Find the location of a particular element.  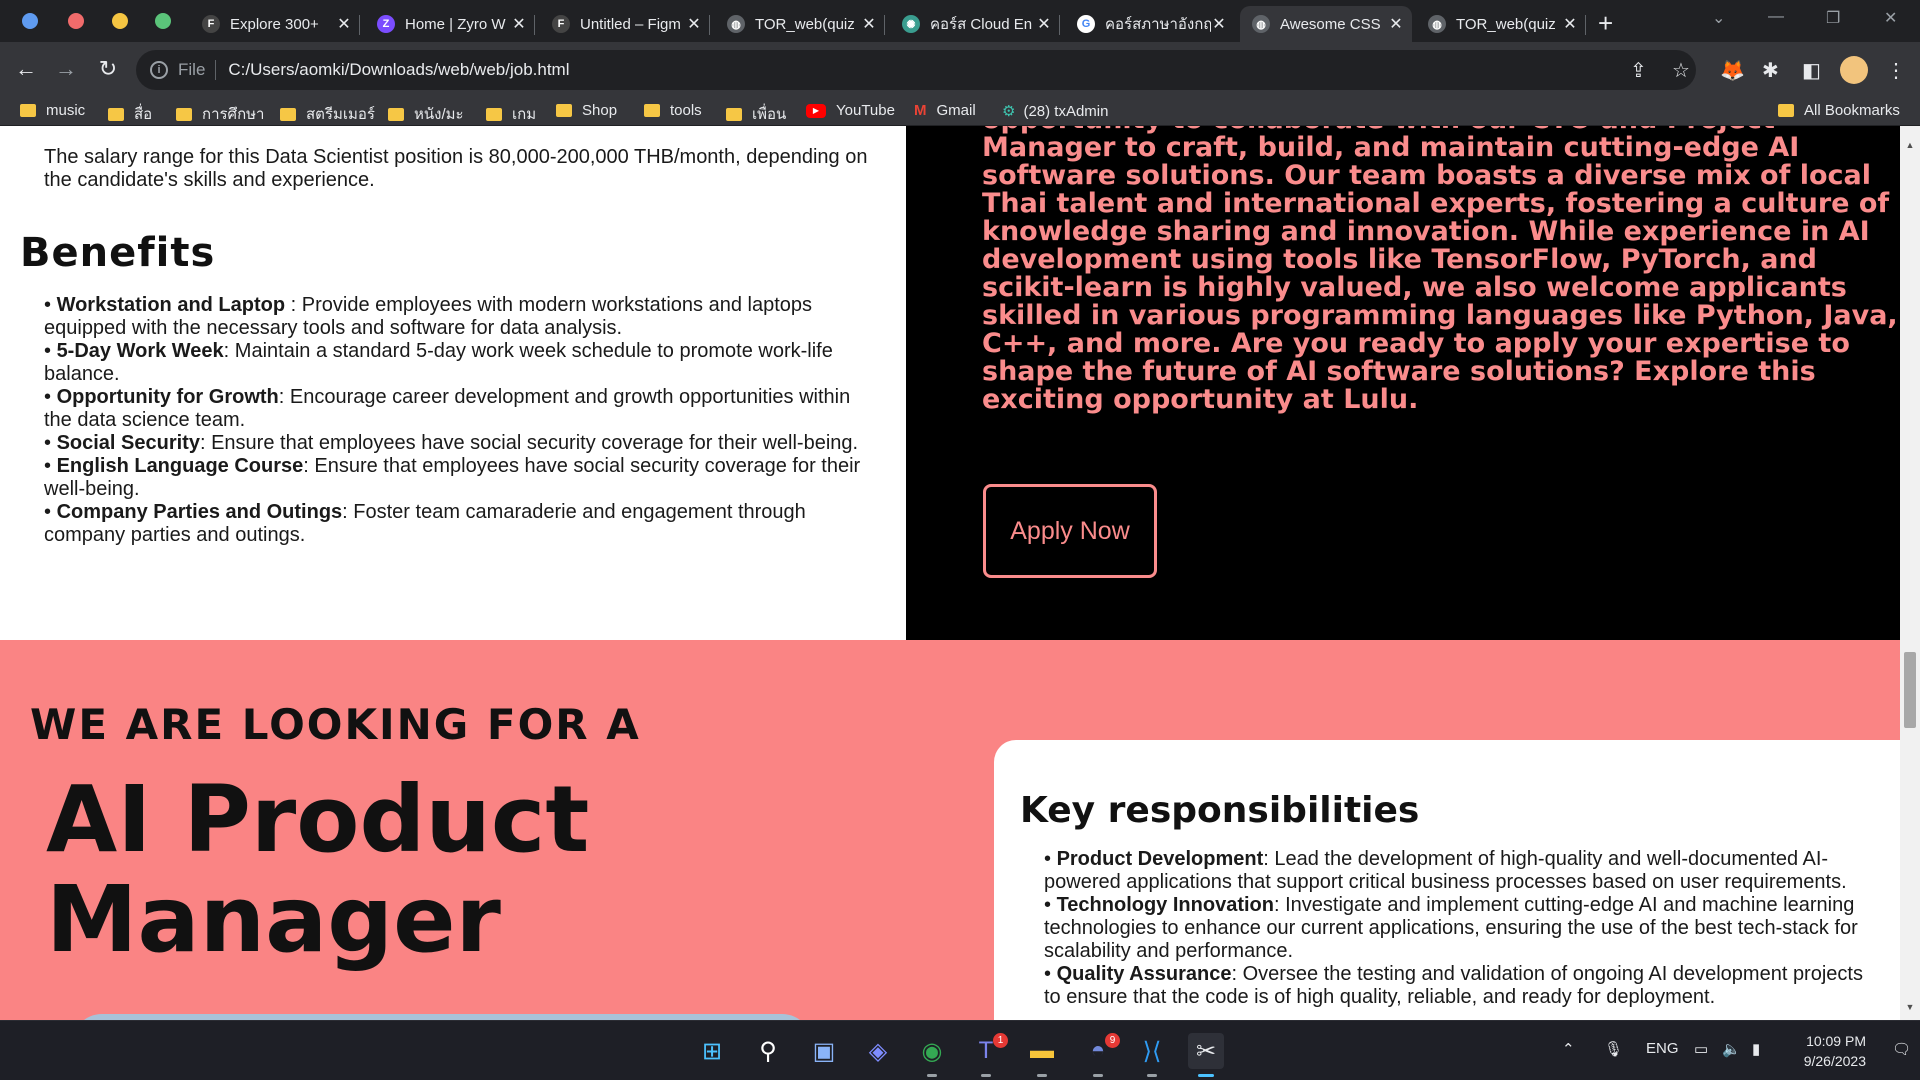

forward-icon: → is located at coordinates (66, 69).